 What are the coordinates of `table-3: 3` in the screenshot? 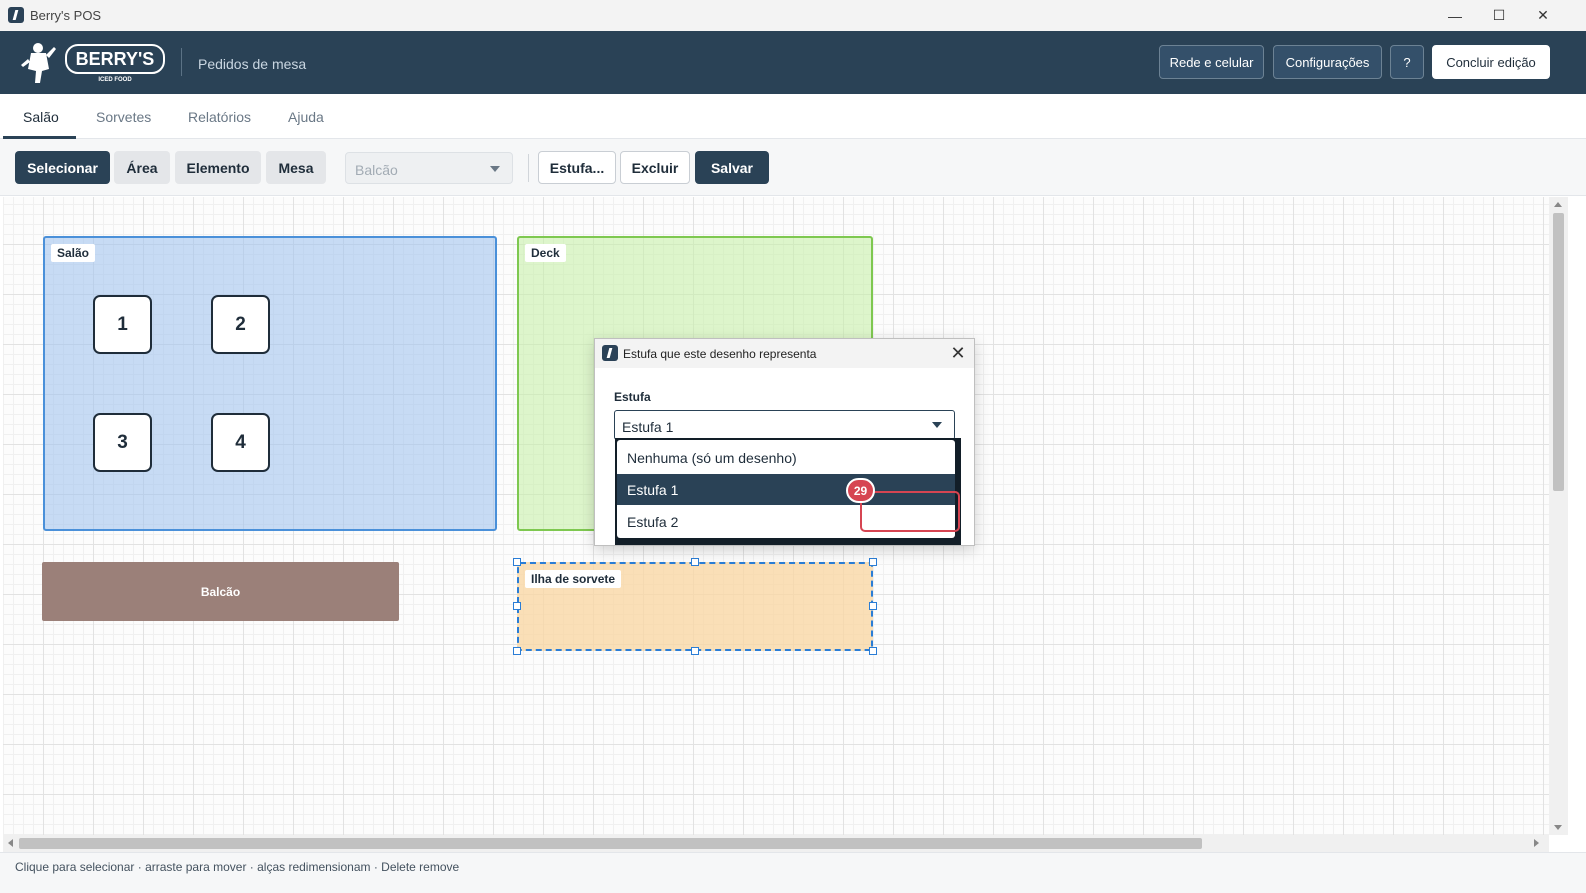 It's located at (122, 442).